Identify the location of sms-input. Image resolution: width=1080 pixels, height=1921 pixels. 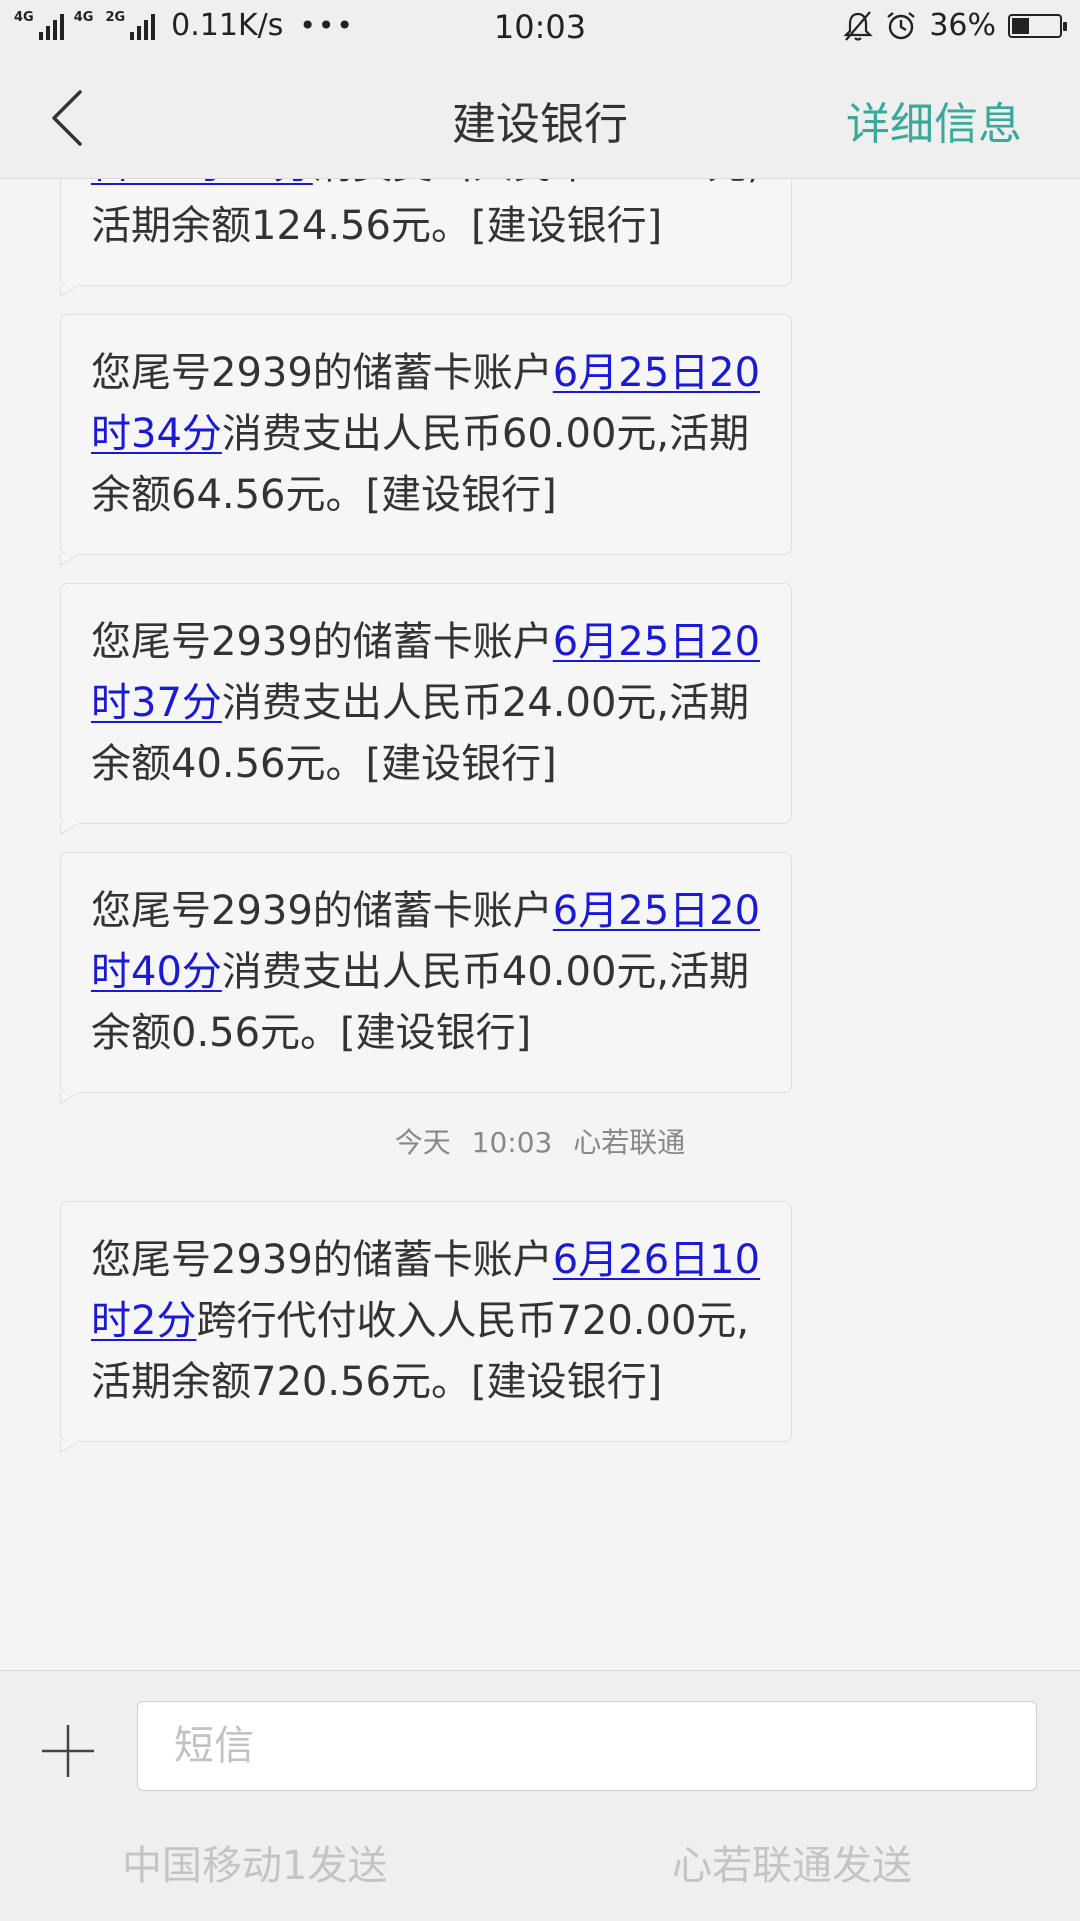
(587, 1746).